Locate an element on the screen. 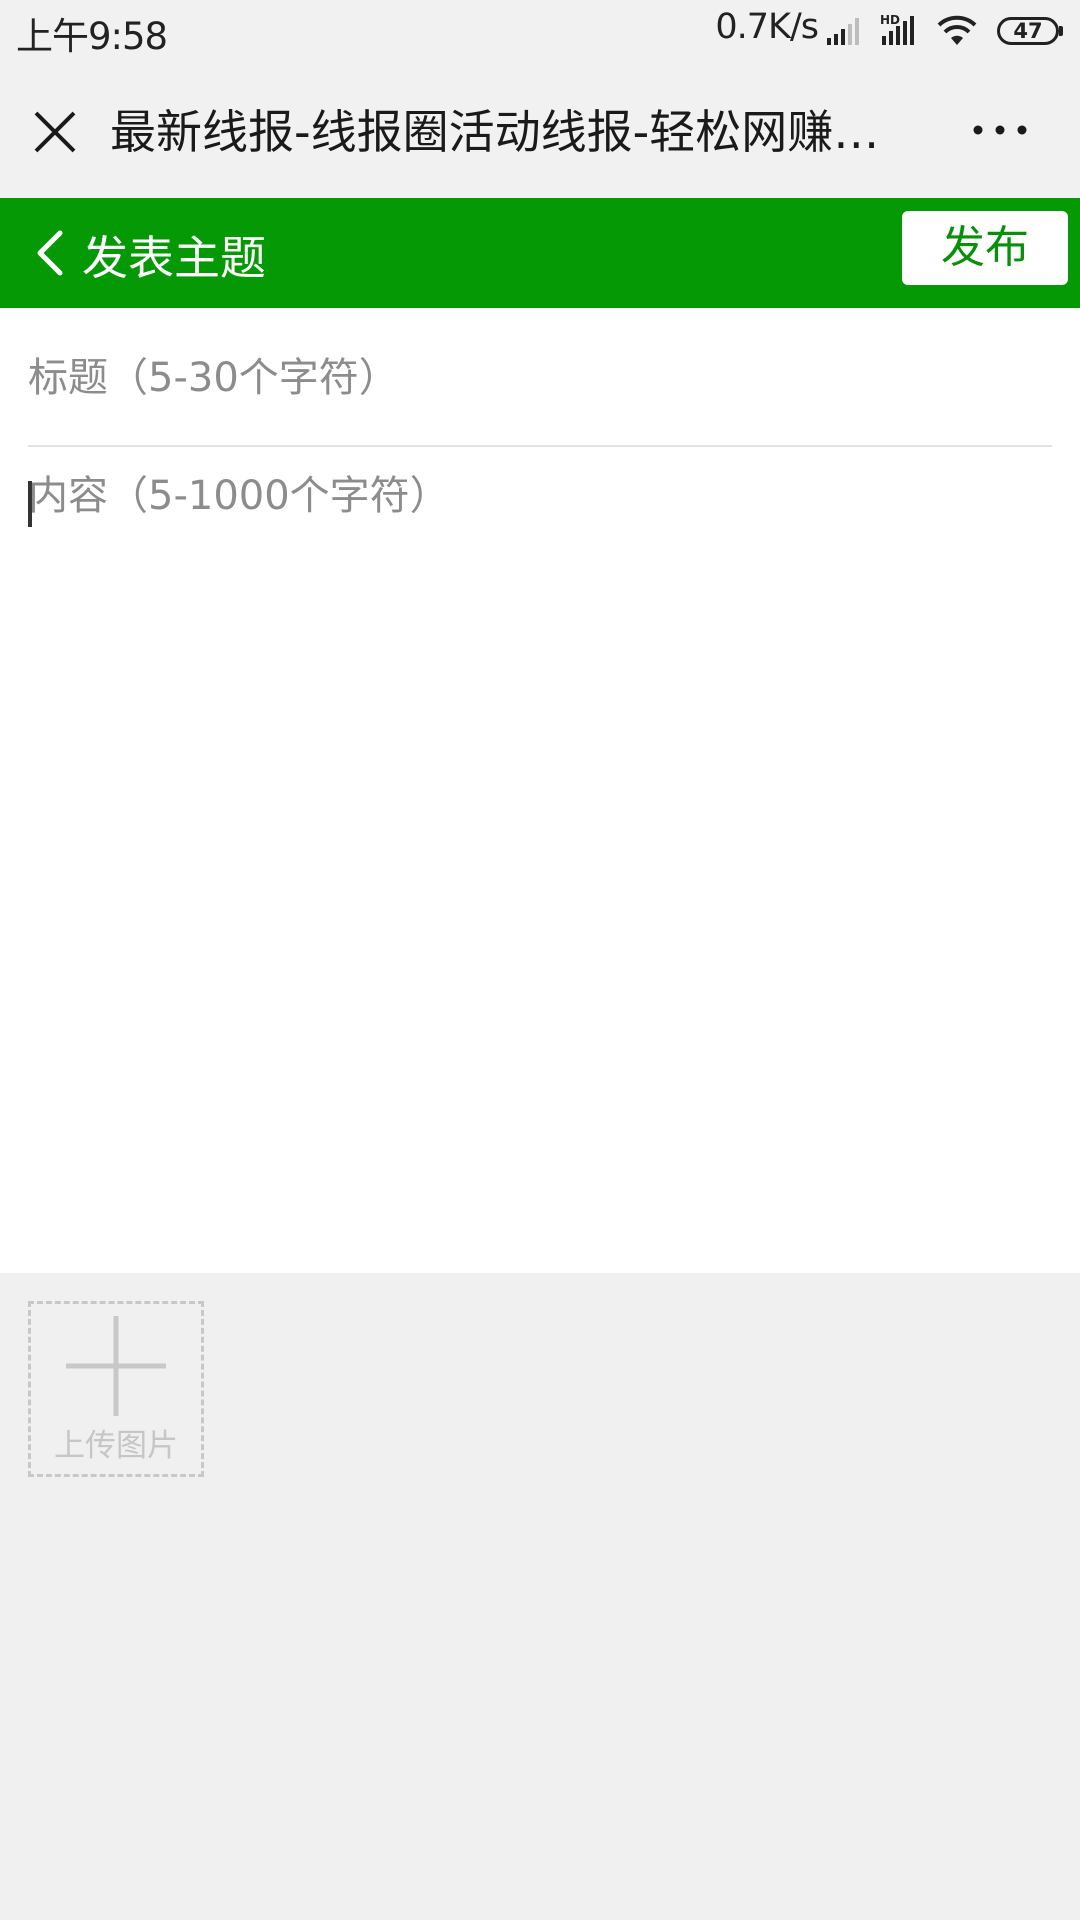 The image size is (1080, 1920). publish-button: 发布 is located at coordinates (985, 248).